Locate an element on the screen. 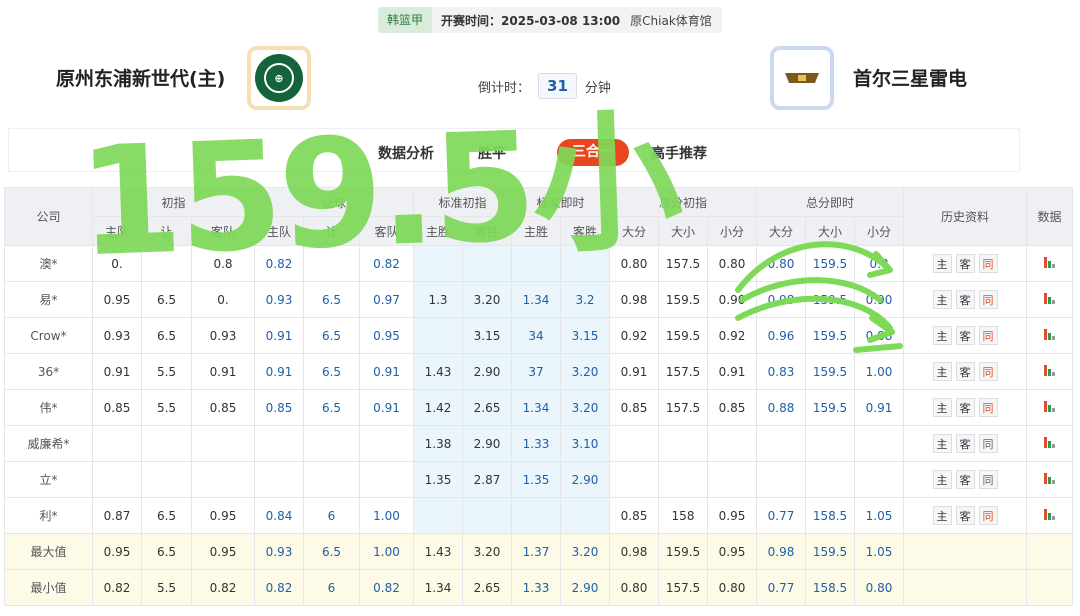 The width and height of the screenshot is (1080, 616). summary-blank is located at coordinates (1049, 587).